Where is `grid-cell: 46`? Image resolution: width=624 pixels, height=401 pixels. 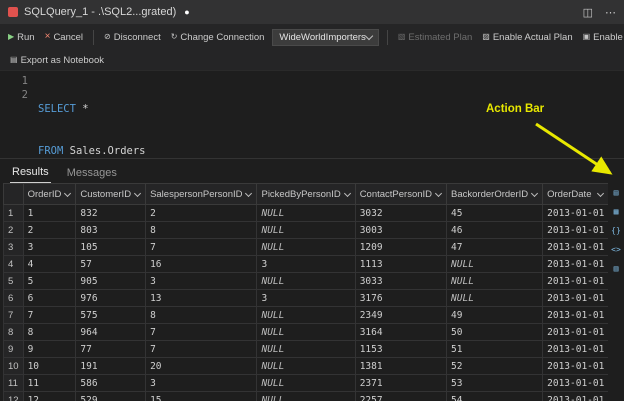
grid-cell: 46 is located at coordinates (495, 230).